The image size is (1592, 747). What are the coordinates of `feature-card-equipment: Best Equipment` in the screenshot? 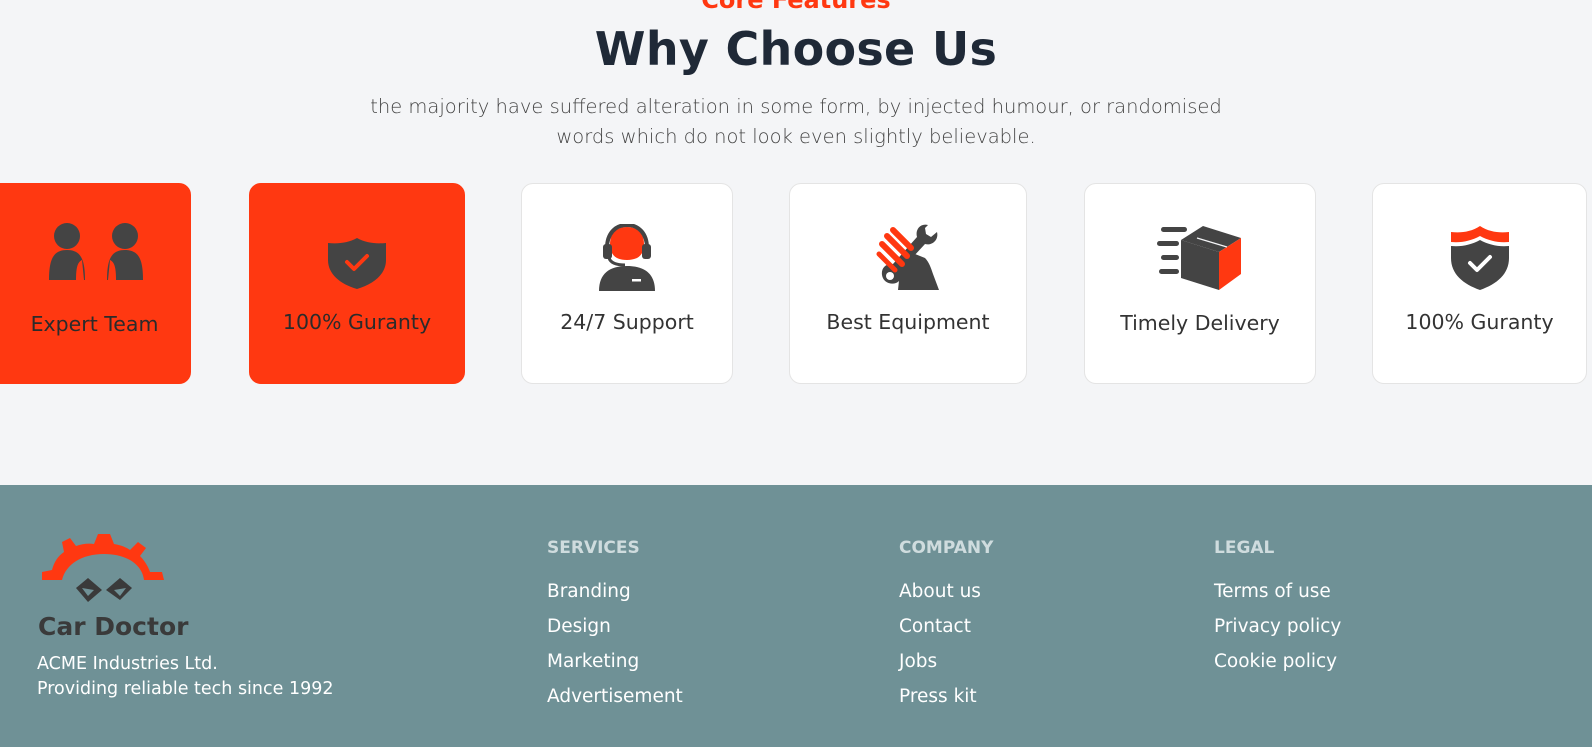 It's located at (908, 283).